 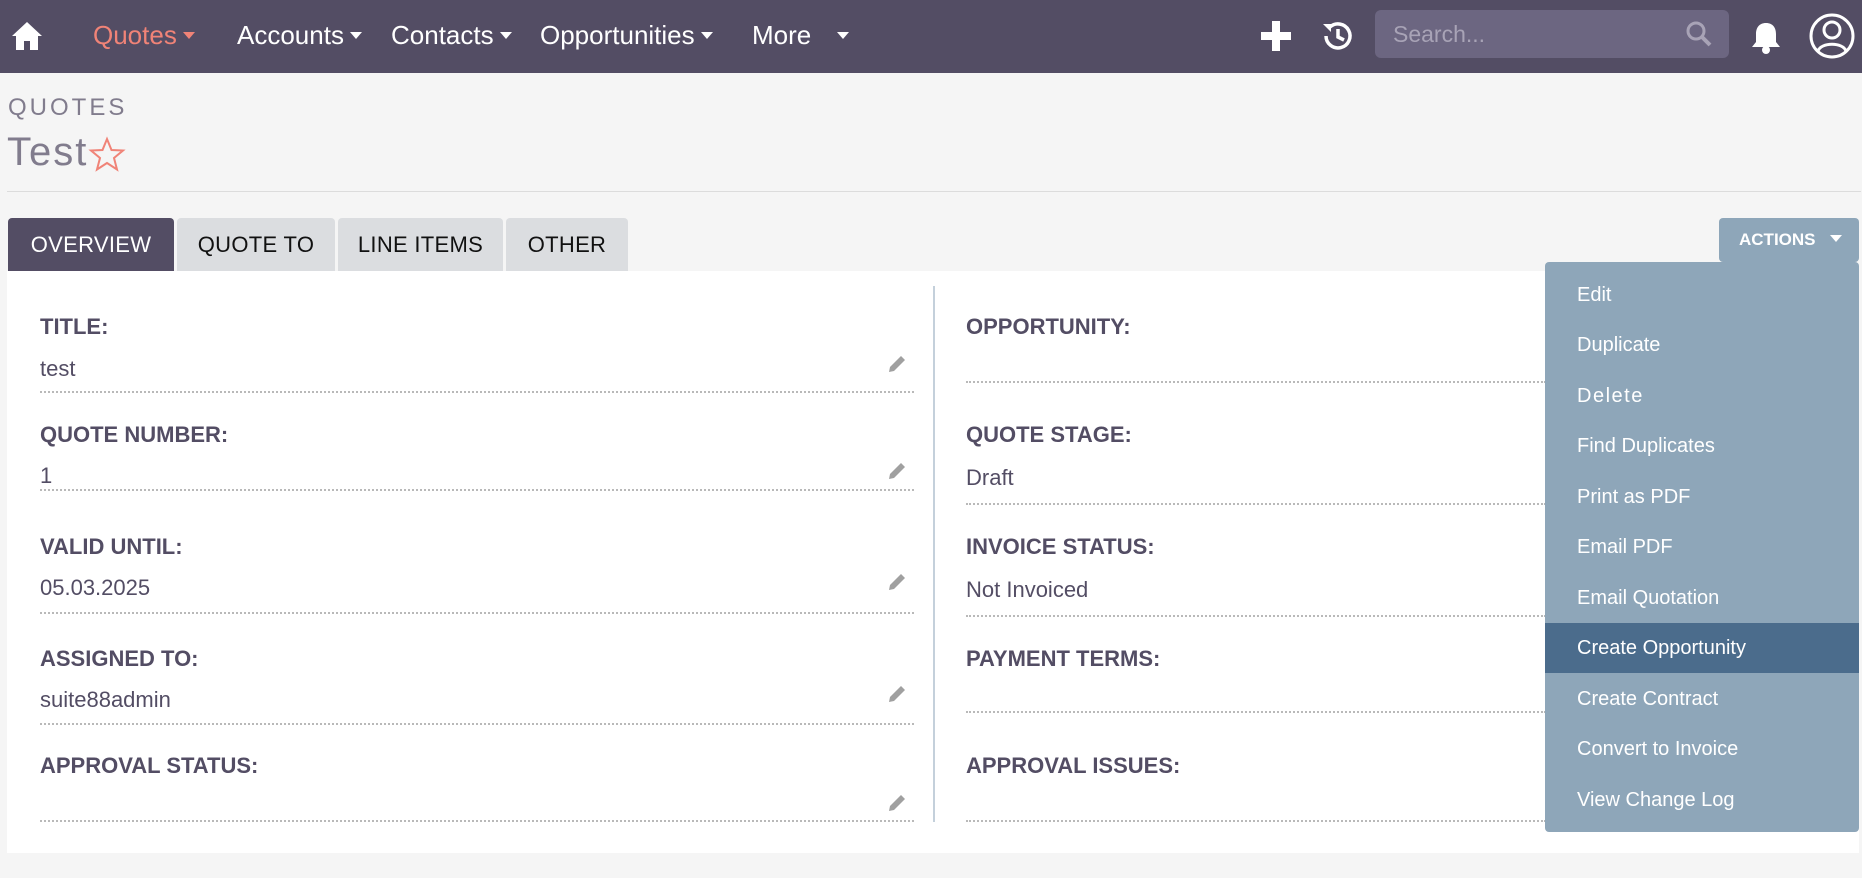 What do you see at coordinates (1525, 34) in the screenshot?
I see `search-input` at bounding box center [1525, 34].